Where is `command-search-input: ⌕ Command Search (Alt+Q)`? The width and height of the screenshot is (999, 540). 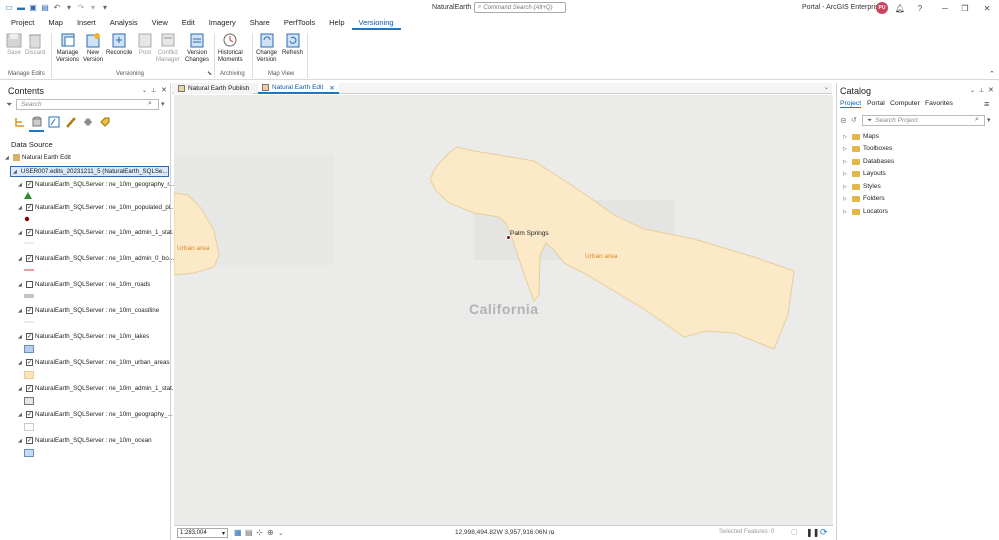
command-search-input: ⌕ Command Search (Alt+Q) is located at coordinates (520, 7).